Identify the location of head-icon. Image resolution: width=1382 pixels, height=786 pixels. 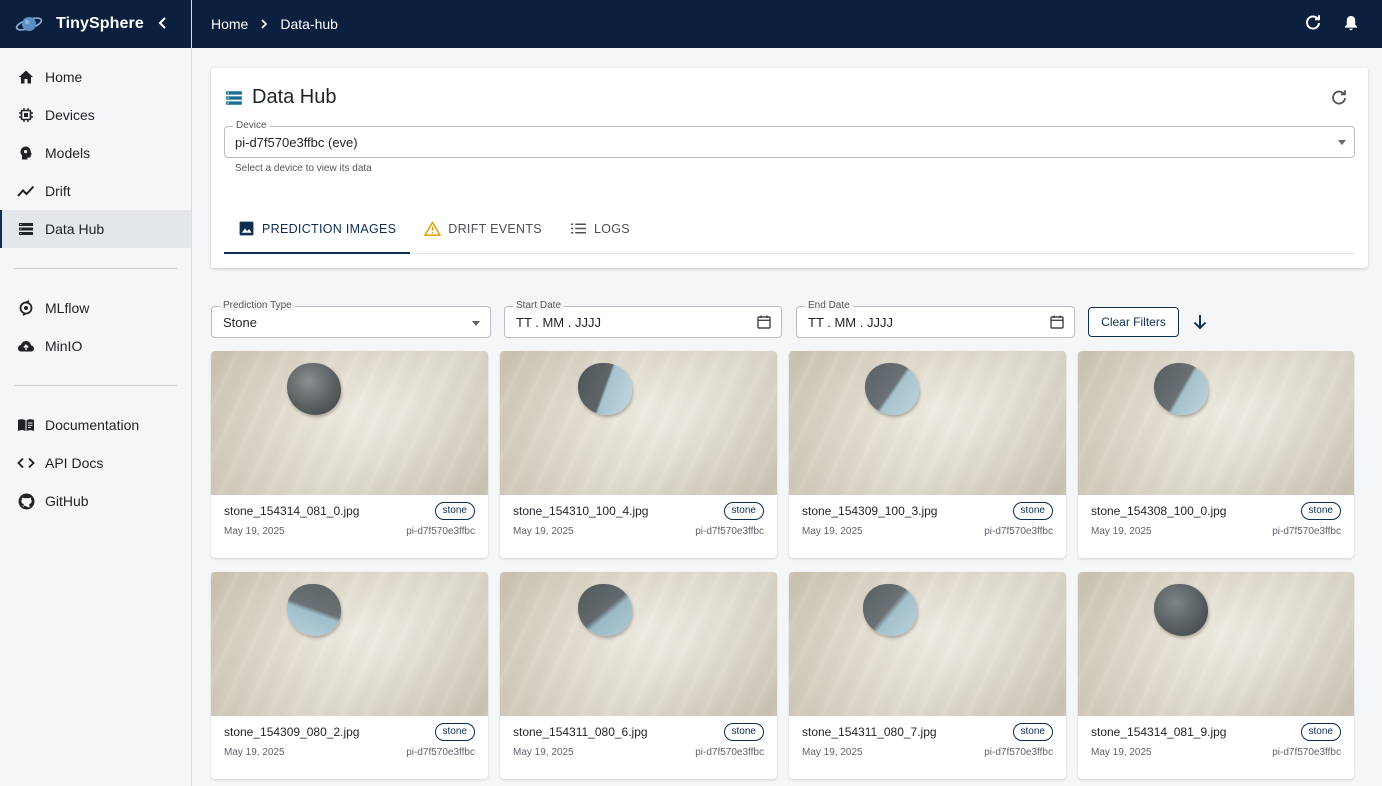
(26, 153).